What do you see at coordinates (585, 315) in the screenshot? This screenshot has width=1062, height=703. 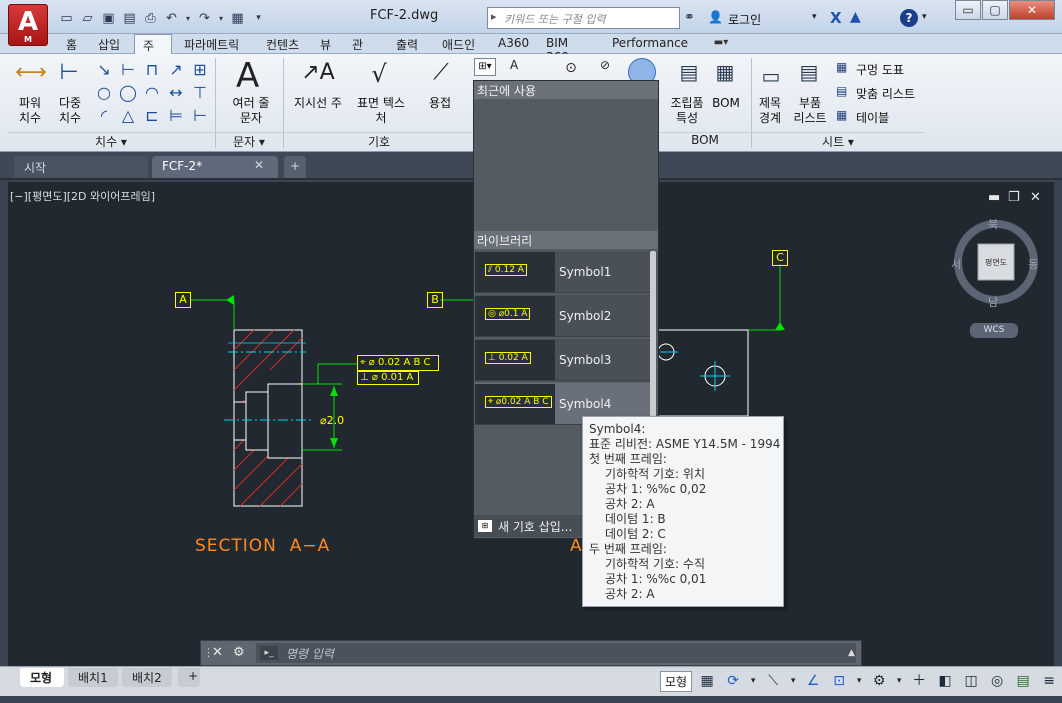 I see `symbol-label: Symbol2` at bounding box center [585, 315].